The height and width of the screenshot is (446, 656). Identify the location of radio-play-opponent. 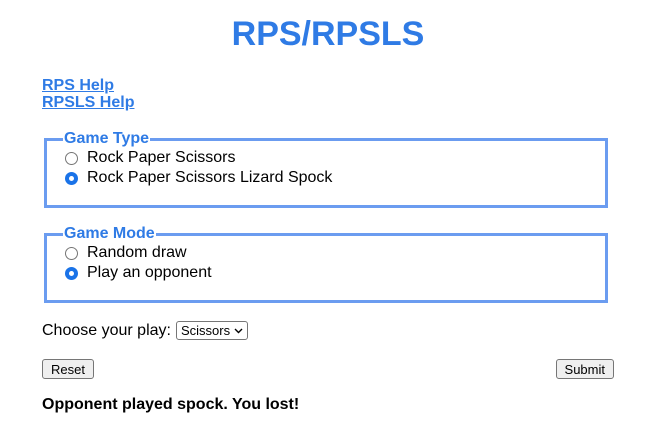
(71, 273).